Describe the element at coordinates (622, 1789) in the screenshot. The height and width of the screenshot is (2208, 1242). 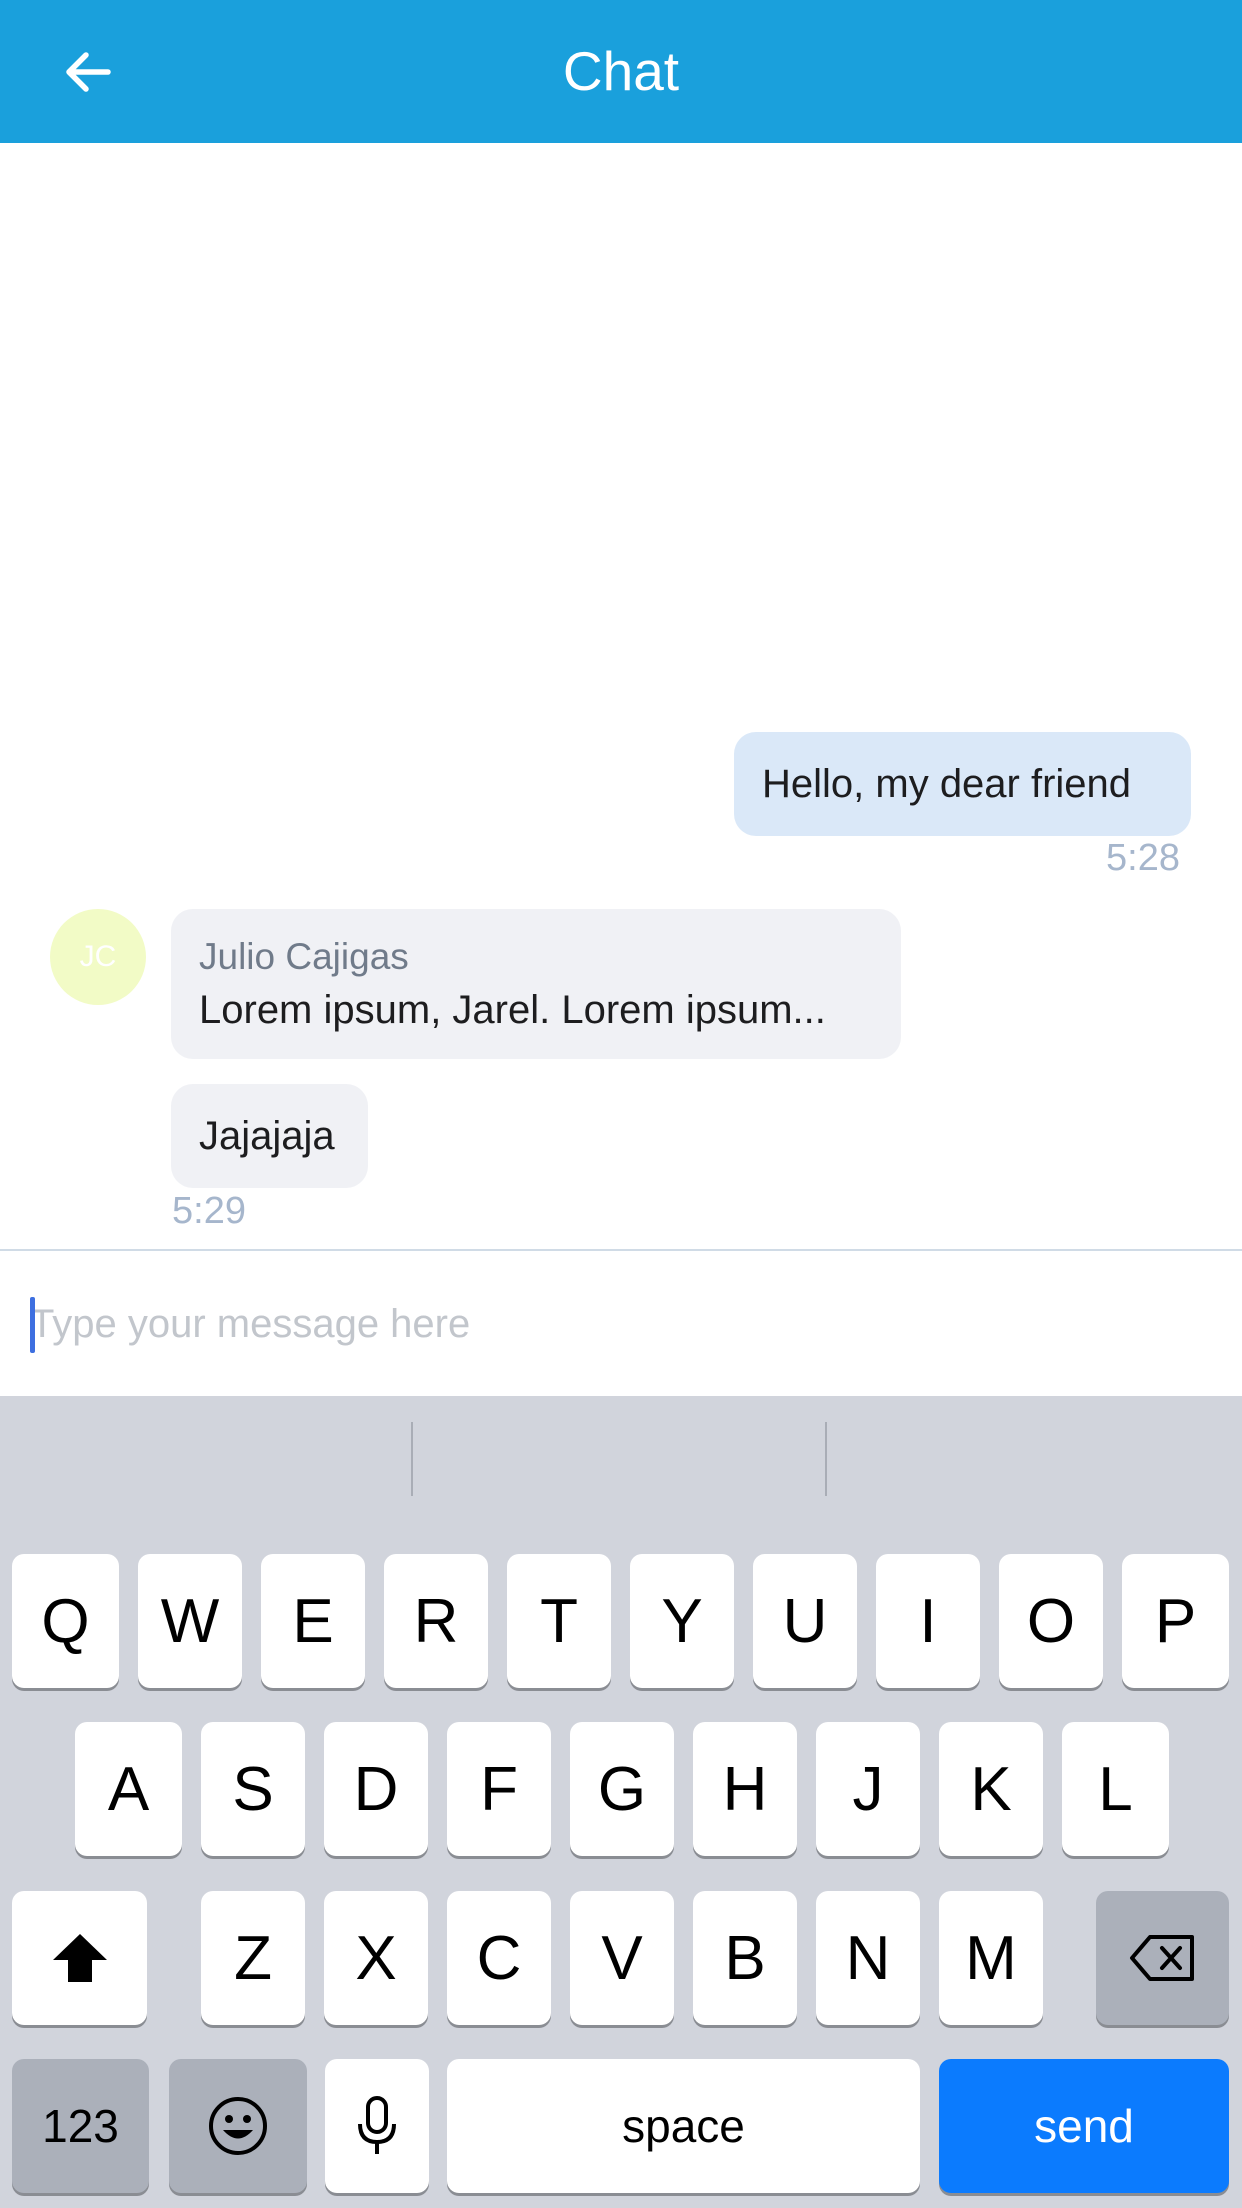
I see `key-g: G` at that location.